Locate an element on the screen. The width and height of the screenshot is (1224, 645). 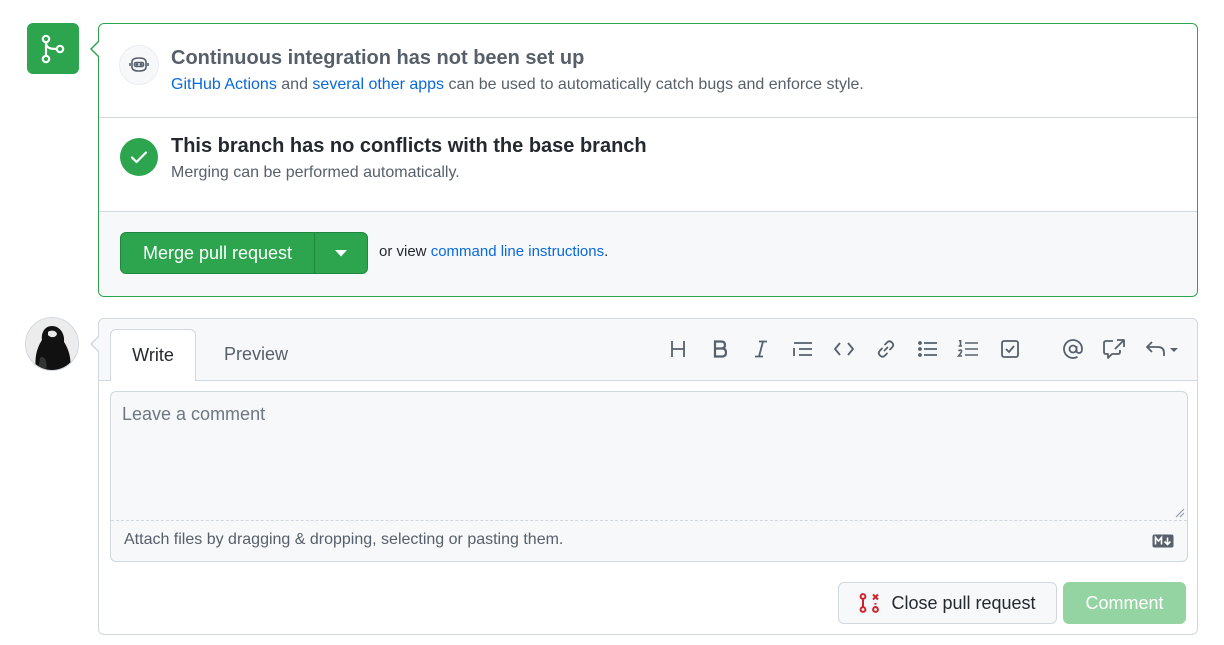
robot-icon is located at coordinates (139, 65).